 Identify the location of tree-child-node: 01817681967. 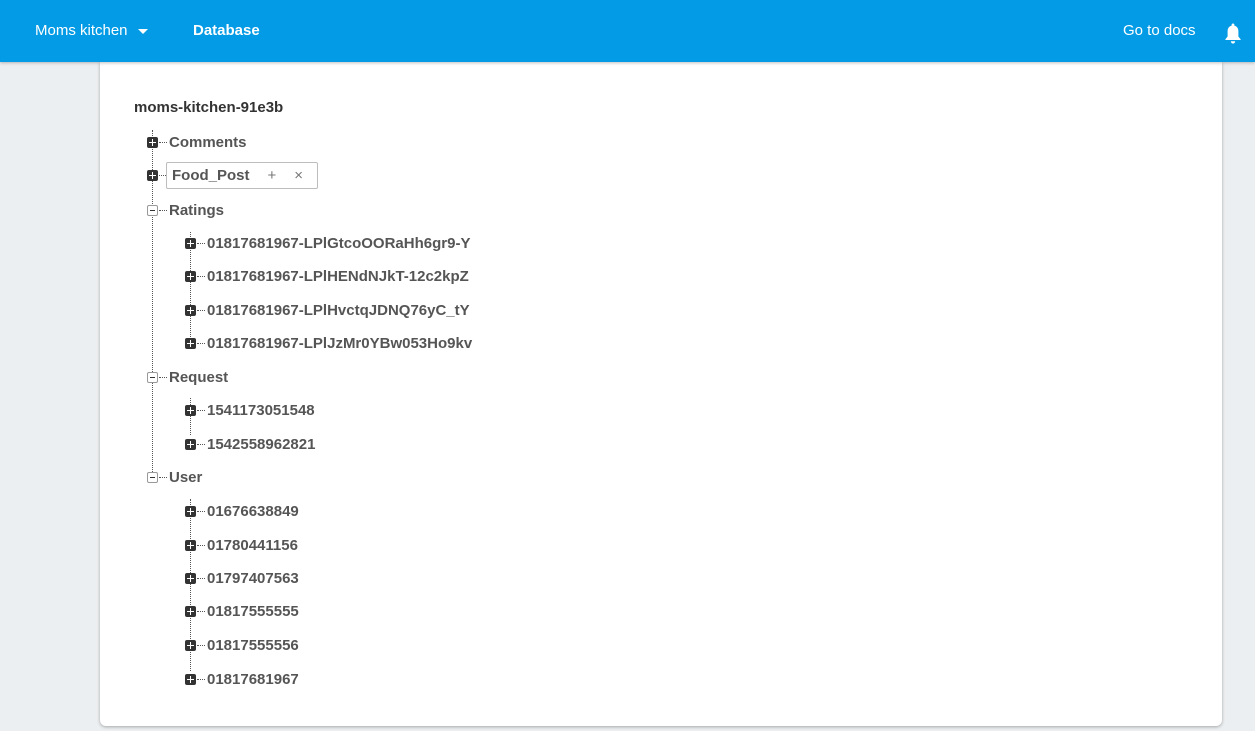
(242, 679).